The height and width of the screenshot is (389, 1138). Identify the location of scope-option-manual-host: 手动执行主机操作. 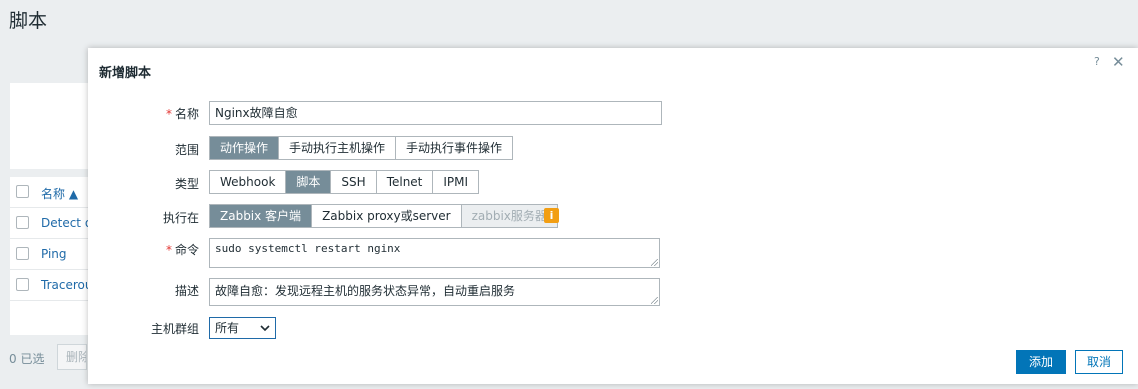
(338, 148).